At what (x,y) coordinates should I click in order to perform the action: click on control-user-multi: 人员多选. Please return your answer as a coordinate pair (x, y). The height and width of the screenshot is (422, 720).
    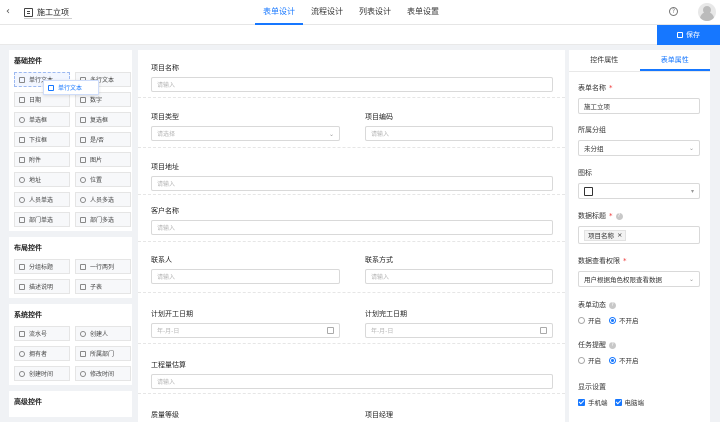
    Looking at the image, I should click on (103, 199).